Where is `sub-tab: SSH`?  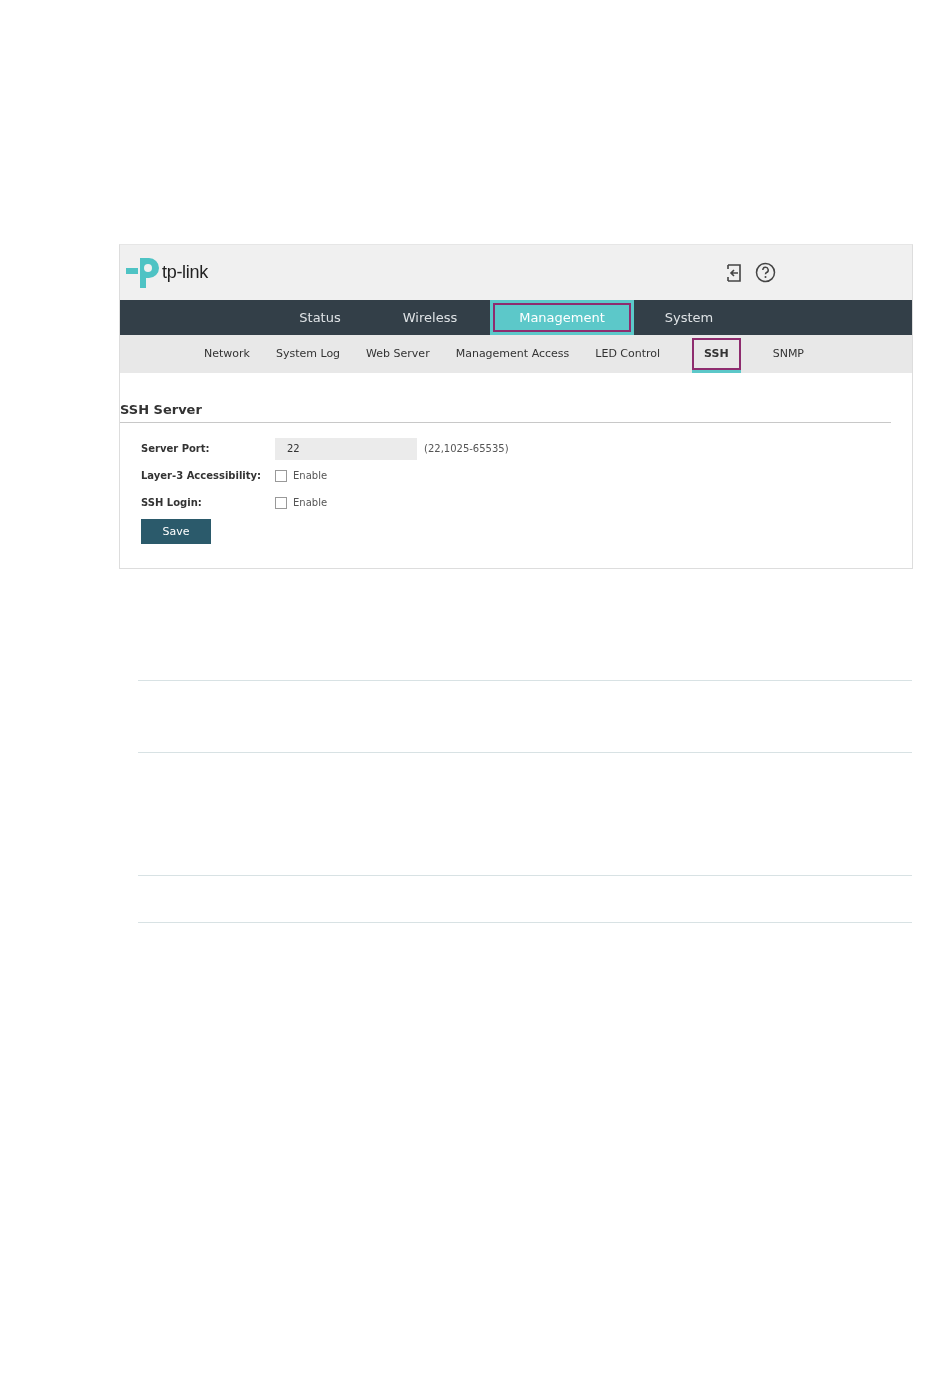
sub-tab: SSH is located at coordinates (716, 354).